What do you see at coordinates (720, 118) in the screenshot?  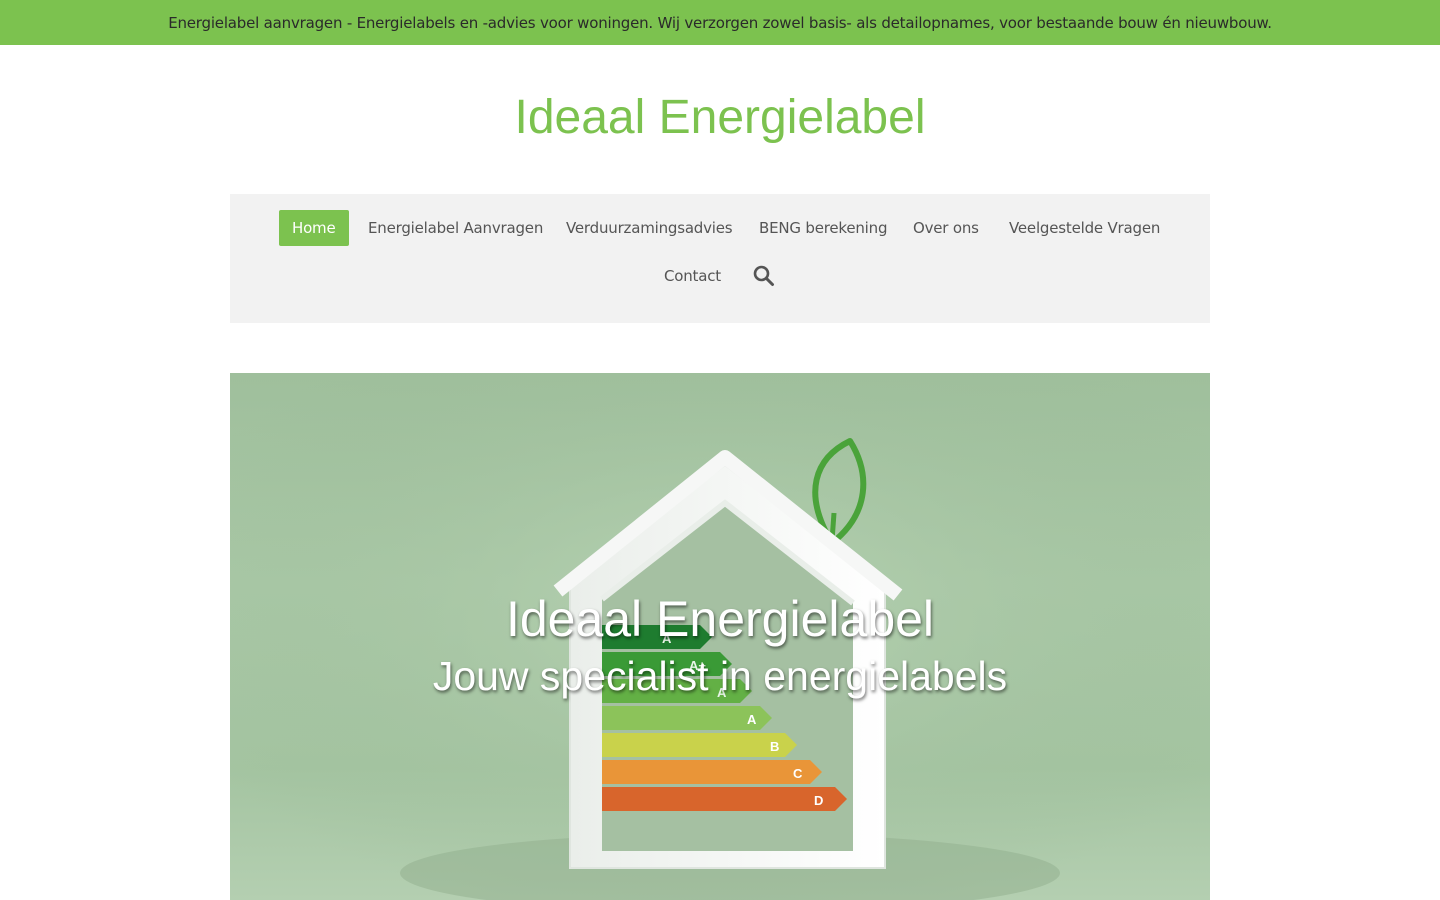 I see `site-title: Ideaal Energielabel` at bounding box center [720, 118].